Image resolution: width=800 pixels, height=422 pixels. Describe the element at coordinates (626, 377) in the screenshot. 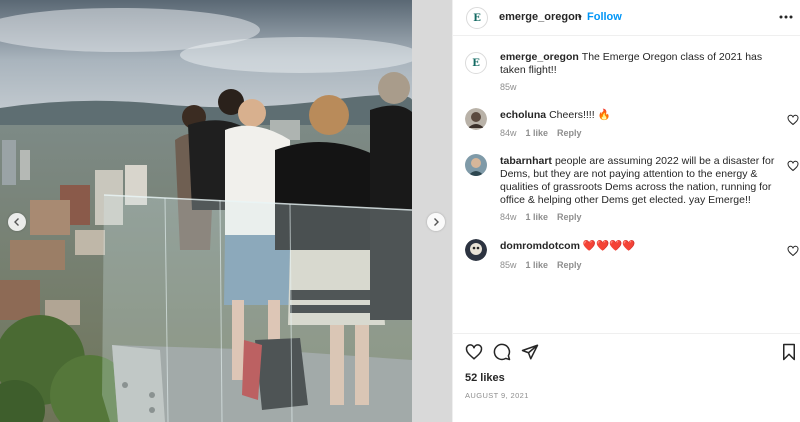

I see `post-action-bar: 52 likes AUGUST 9, 2021` at that location.